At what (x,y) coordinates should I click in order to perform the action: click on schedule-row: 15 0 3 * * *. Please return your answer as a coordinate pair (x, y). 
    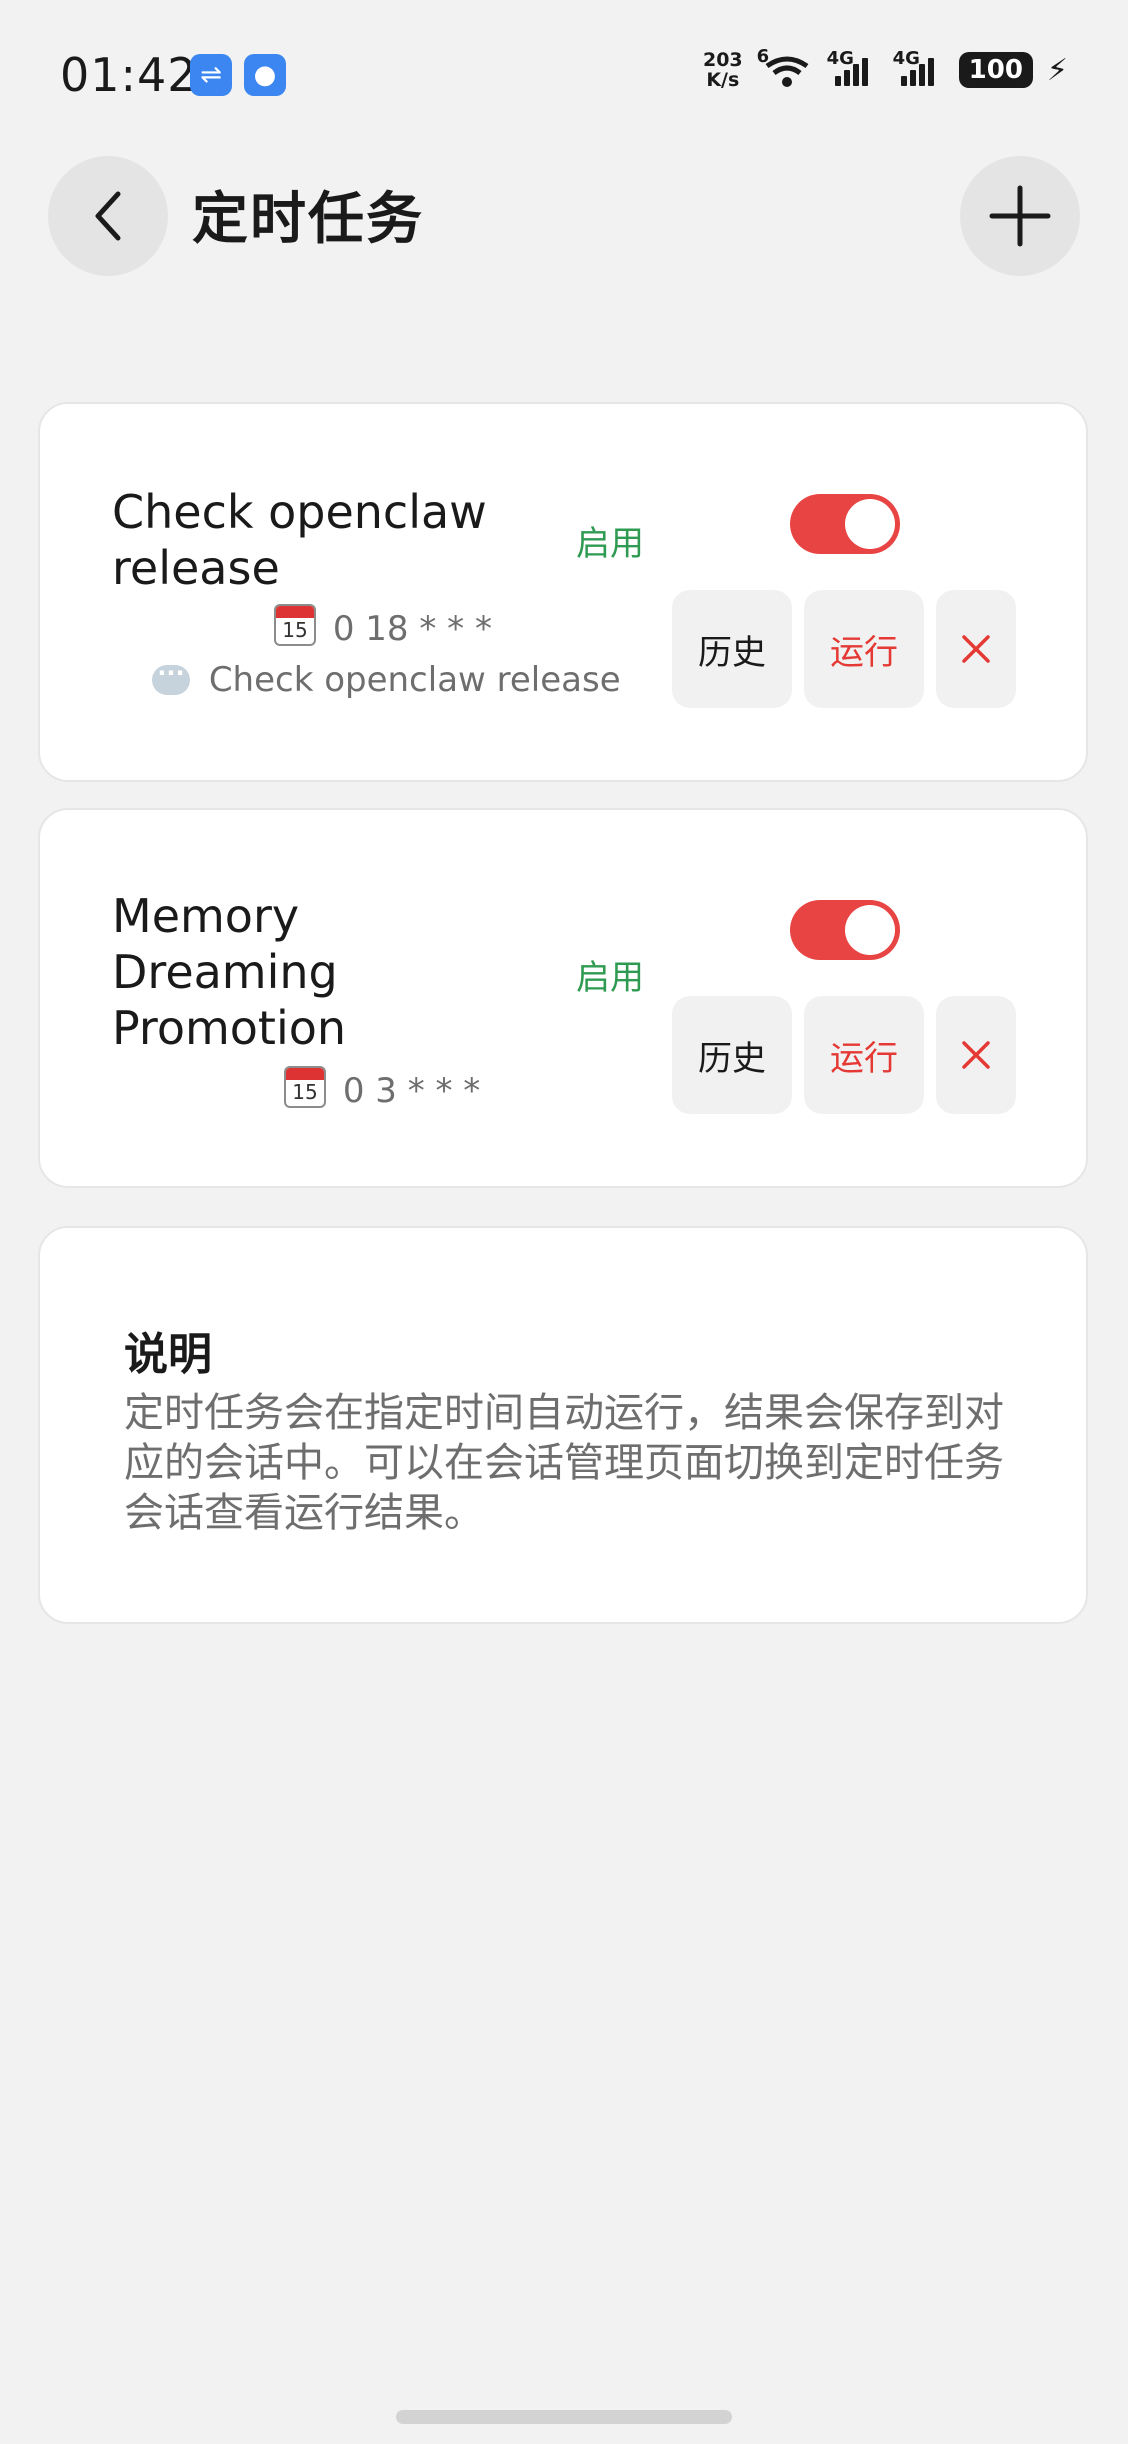
    Looking at the image, I should click on (382, 1088).